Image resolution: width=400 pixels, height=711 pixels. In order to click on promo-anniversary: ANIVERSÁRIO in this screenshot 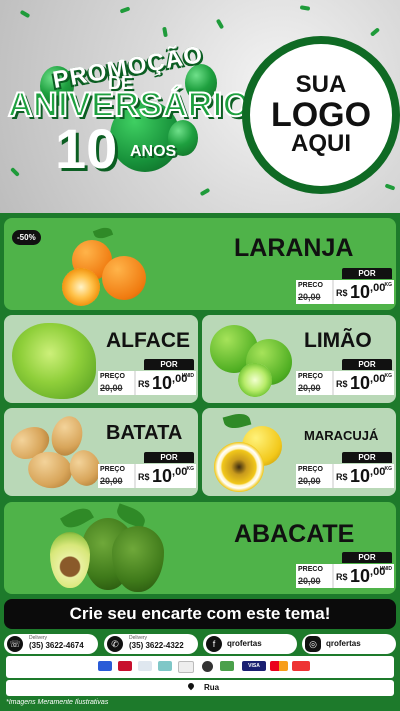, I will do `click(128, 105)`.